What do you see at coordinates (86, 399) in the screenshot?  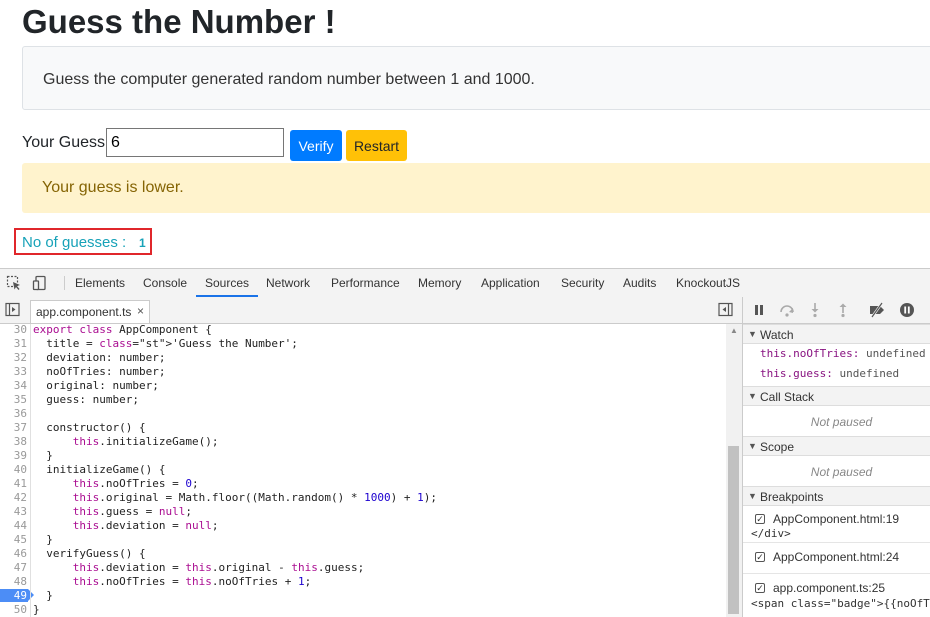 I see `code-line: guess: number;` at bounding box center [86, 399].